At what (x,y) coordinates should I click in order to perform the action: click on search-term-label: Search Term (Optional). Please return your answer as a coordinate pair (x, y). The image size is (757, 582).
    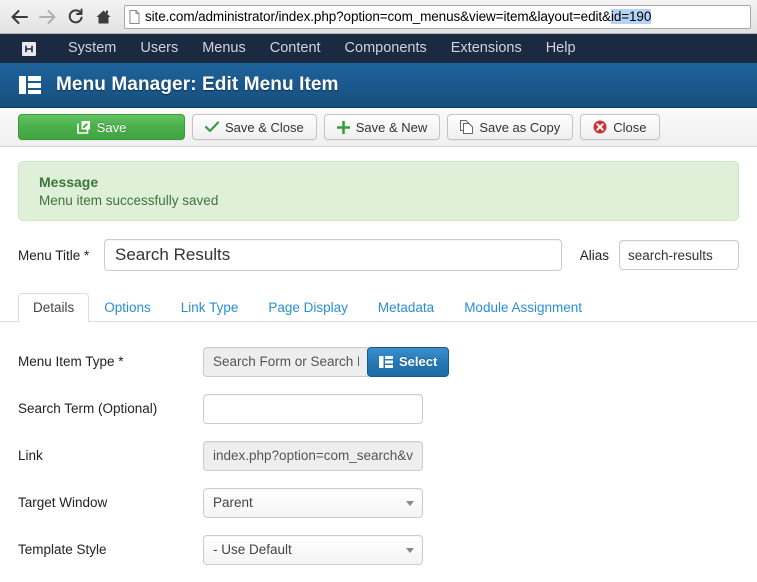
    Looking at the image, I should click on (88, 408).